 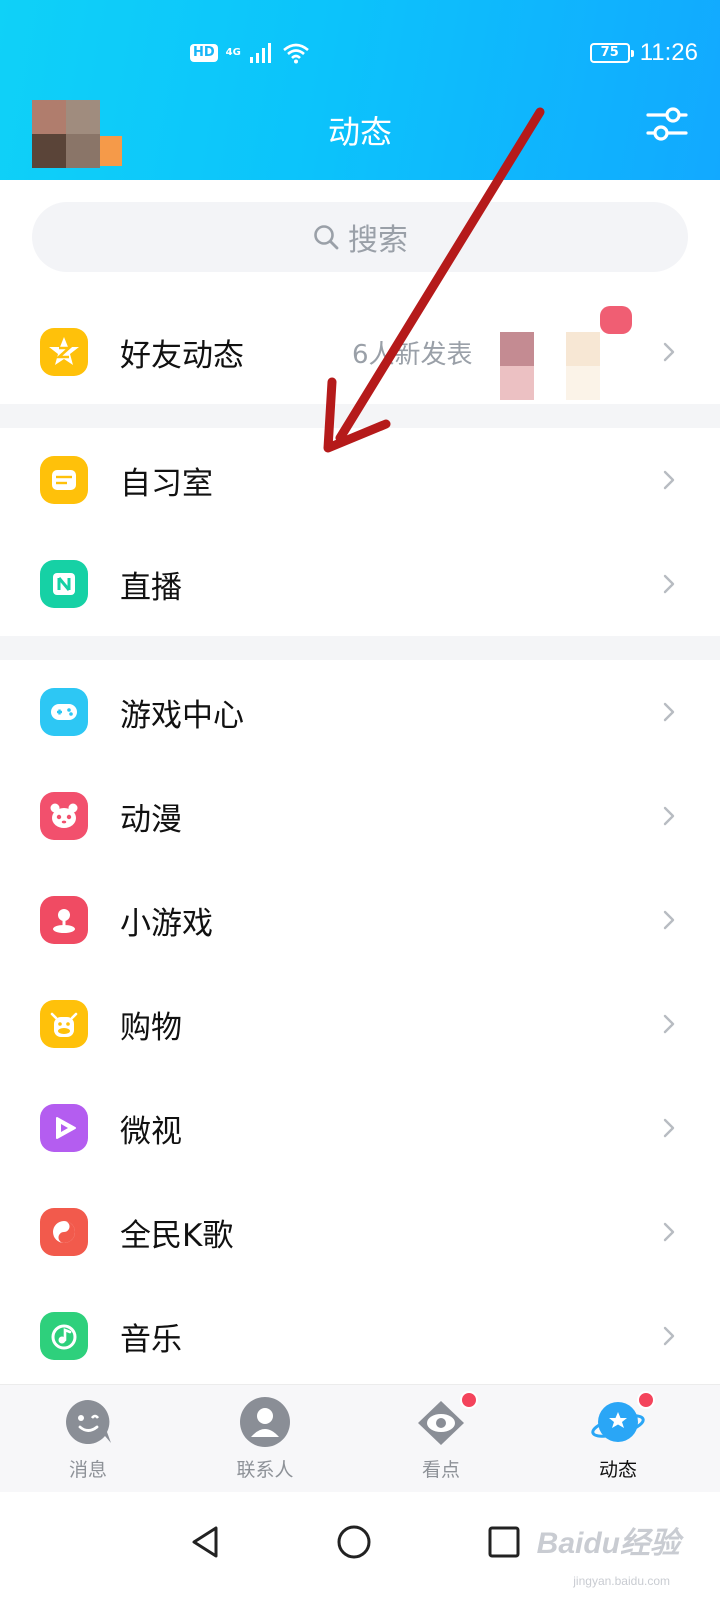 I want to click on play-icon, so click(x=64, y=1128).